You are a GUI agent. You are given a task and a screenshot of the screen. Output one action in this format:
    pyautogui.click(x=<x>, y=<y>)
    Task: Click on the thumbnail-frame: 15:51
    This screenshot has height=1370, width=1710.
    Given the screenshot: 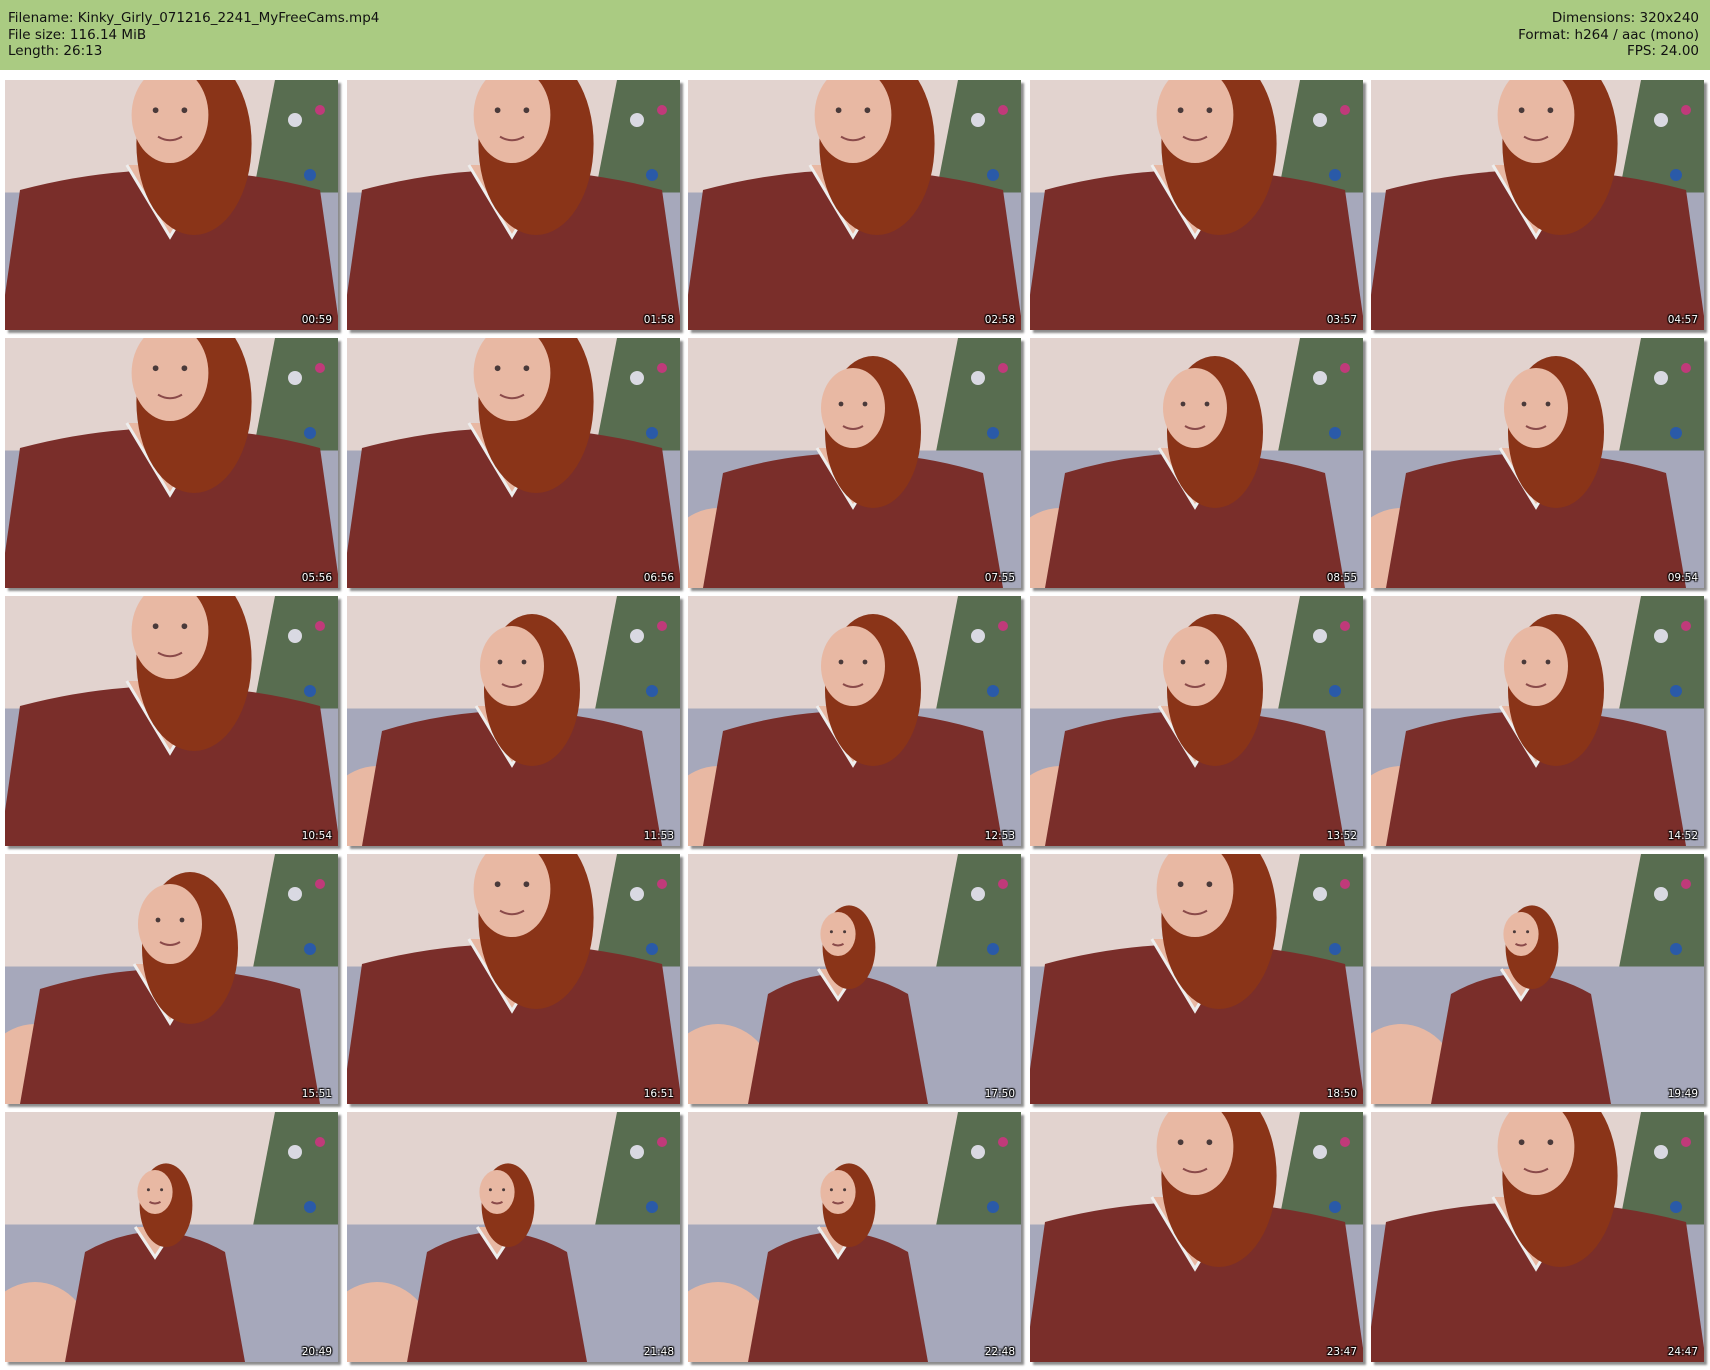 What is the action you would take?
    pyautogui.click(x=171, y=979)
    